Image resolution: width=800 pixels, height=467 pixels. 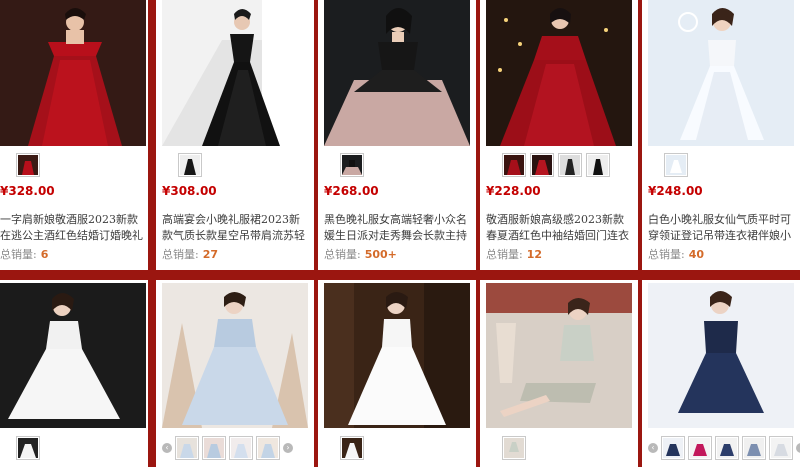 I want to click on sales-count: 6, so click(x=44, y=254).